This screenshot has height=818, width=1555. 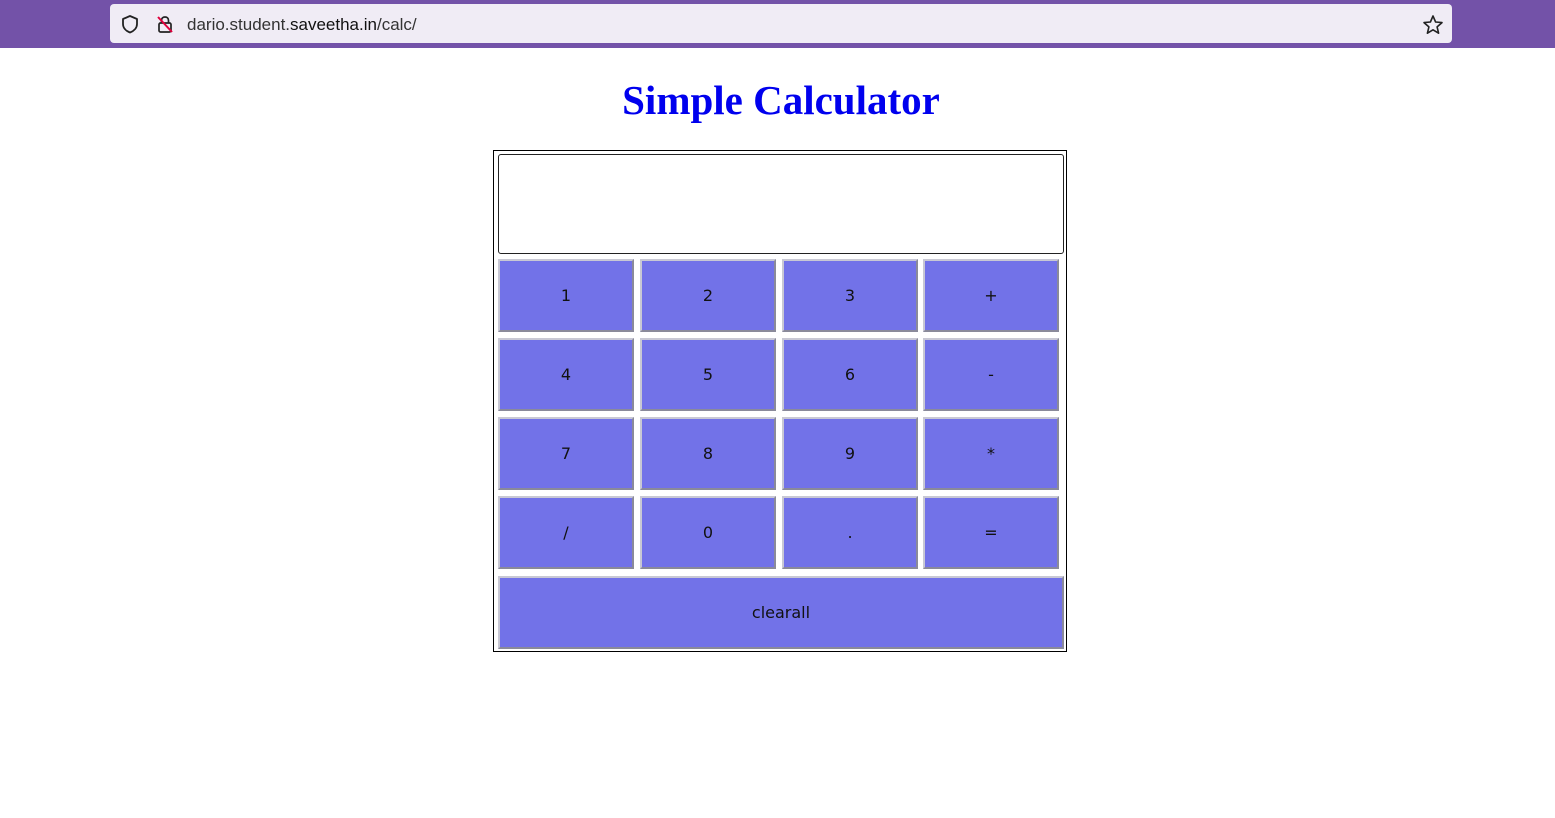 What do you see at coordinates (1432, 24) in the screenshot?
I see `bookmark-star-icon` at bounding box center [1432, 24].